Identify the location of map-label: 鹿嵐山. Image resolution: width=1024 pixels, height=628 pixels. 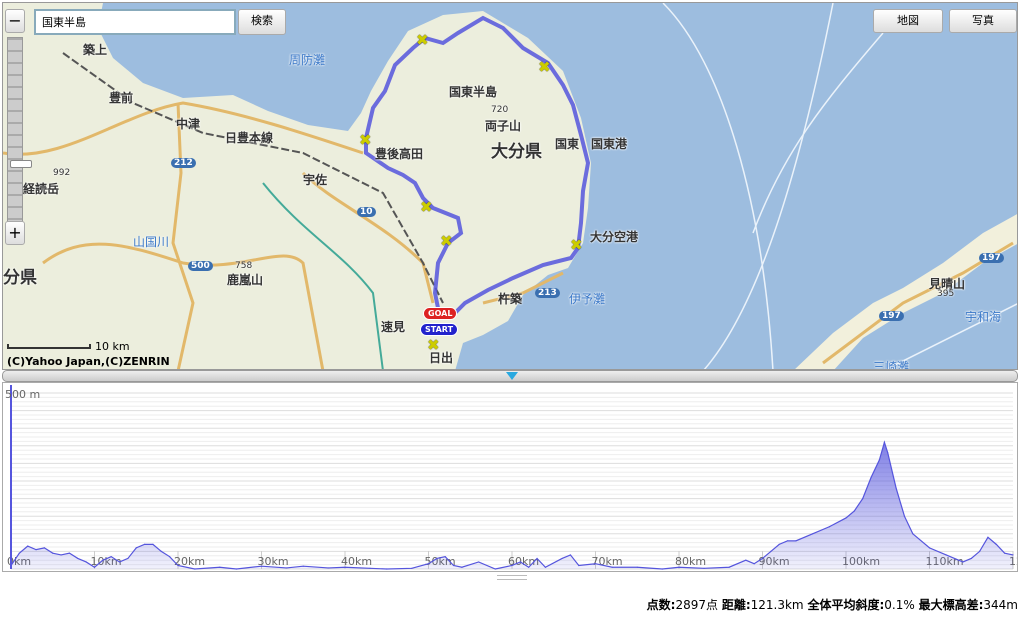
(245, 280).